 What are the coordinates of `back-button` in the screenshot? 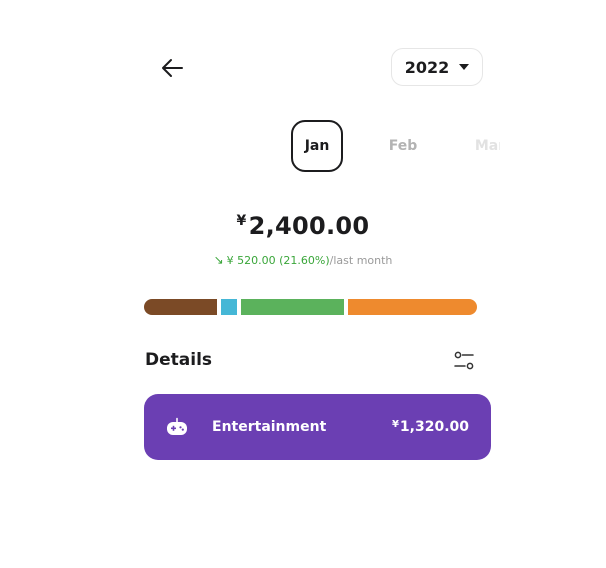 It's located at (172, 68).